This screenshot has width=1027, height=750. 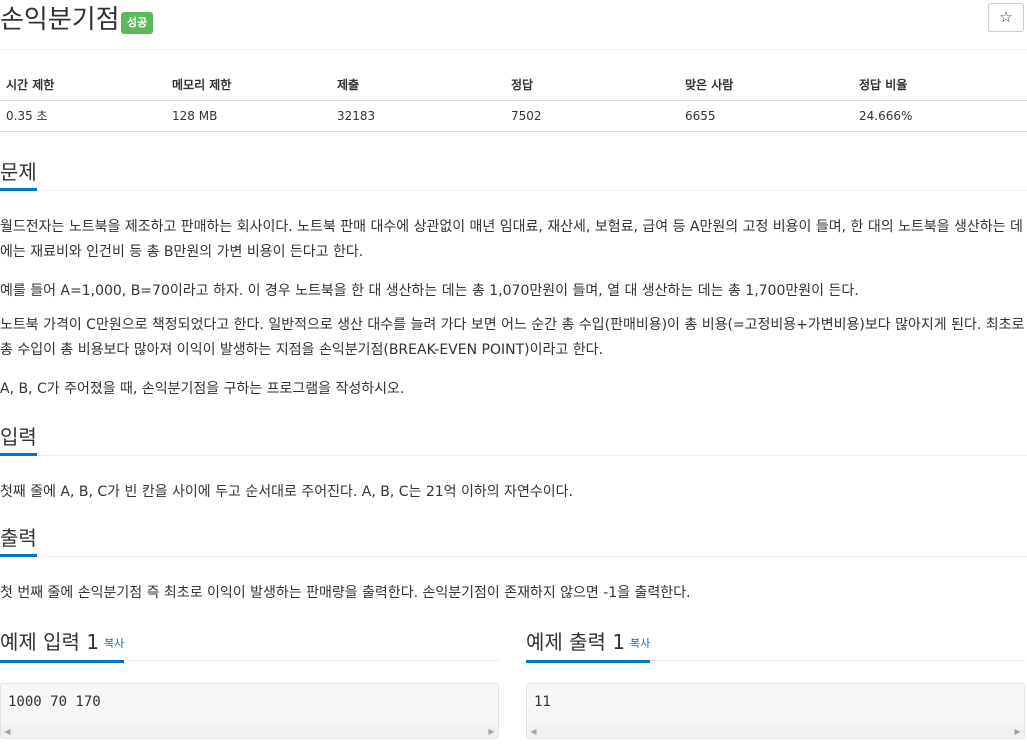 What do you see at coordinates (940, 116) in the screenshot?
I see `accept-ratio-value: 24.666%` at bounding box center [940, 116].